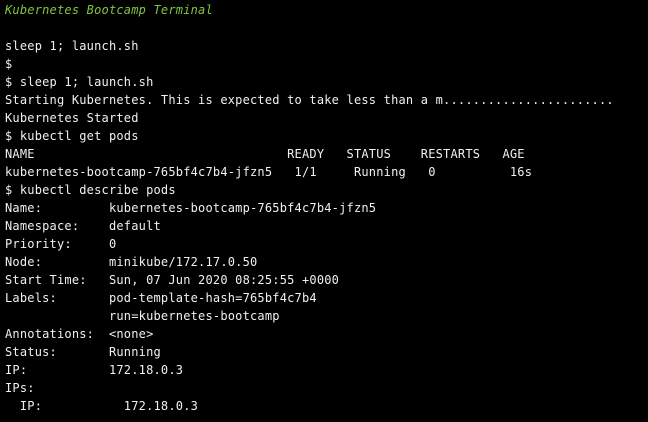 Image resolution: width=648 pixels, height=422 pixels. What do you see at coordinates (83, 226) in the screenshot?
I see `terminal-line: Namespace: default` at bounding box center [83, 226].